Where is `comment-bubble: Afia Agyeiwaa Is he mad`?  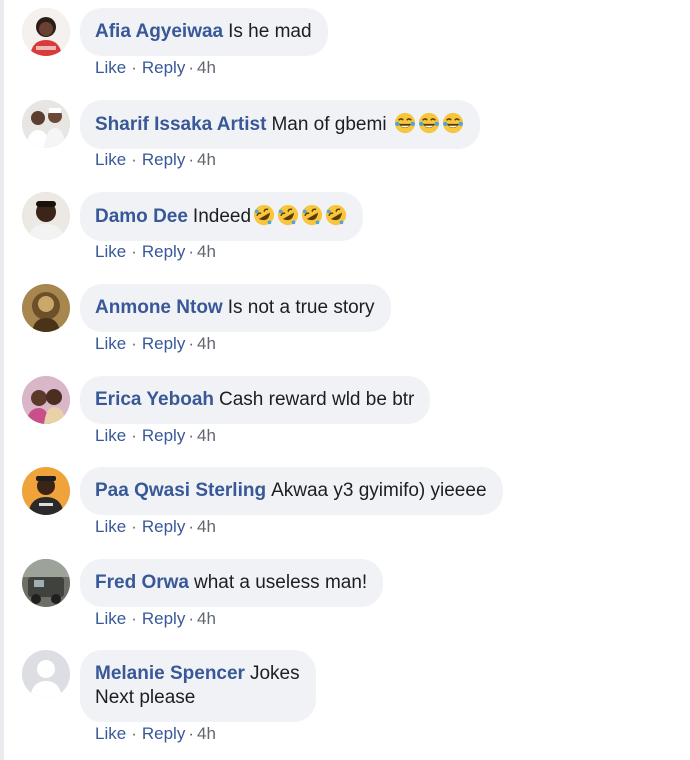 comment-bubble: Afia Agyeiwaa Is he mad is located at coordinates (204, 32).